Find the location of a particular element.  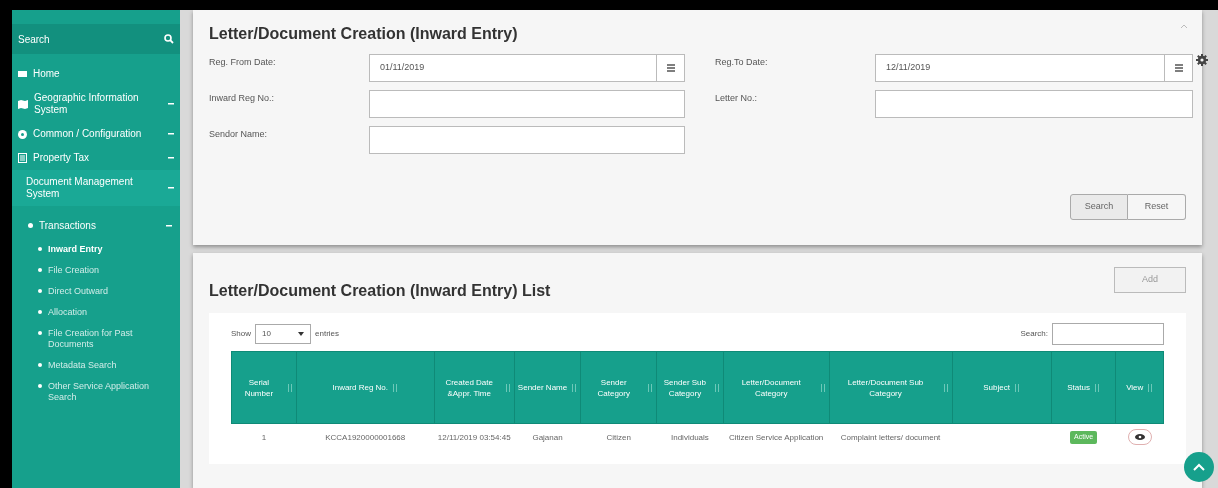

table-cell: KCCA1920000001668 is located at coordinates (365, 443).